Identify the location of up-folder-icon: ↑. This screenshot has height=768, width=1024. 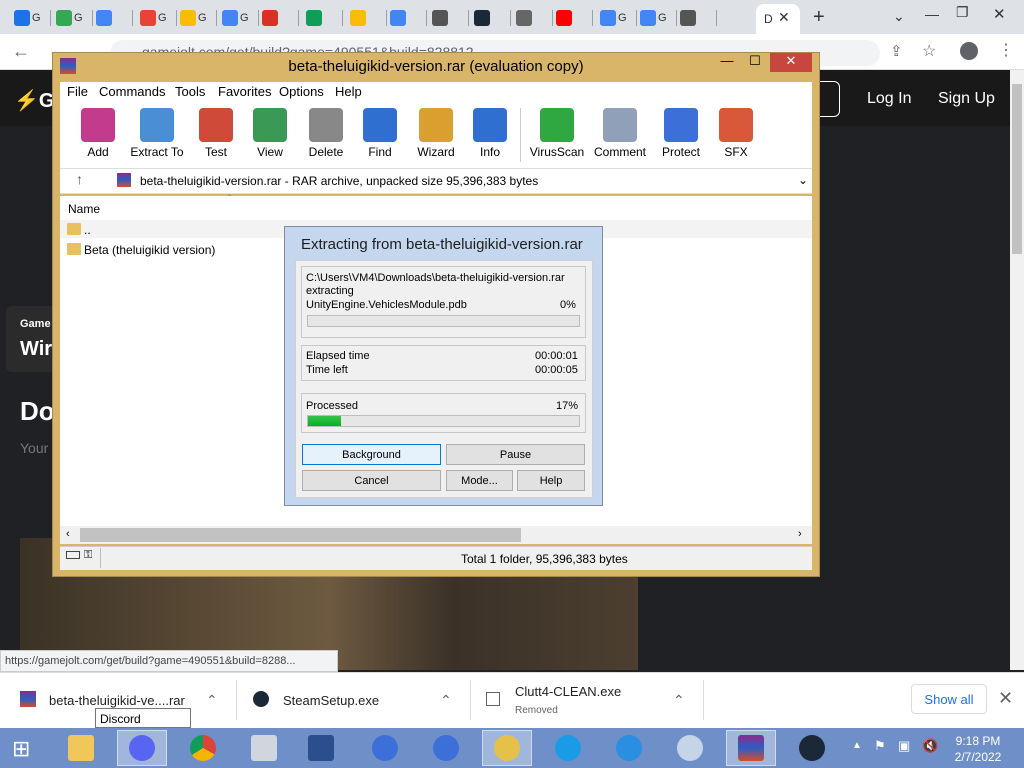
(79, 179).